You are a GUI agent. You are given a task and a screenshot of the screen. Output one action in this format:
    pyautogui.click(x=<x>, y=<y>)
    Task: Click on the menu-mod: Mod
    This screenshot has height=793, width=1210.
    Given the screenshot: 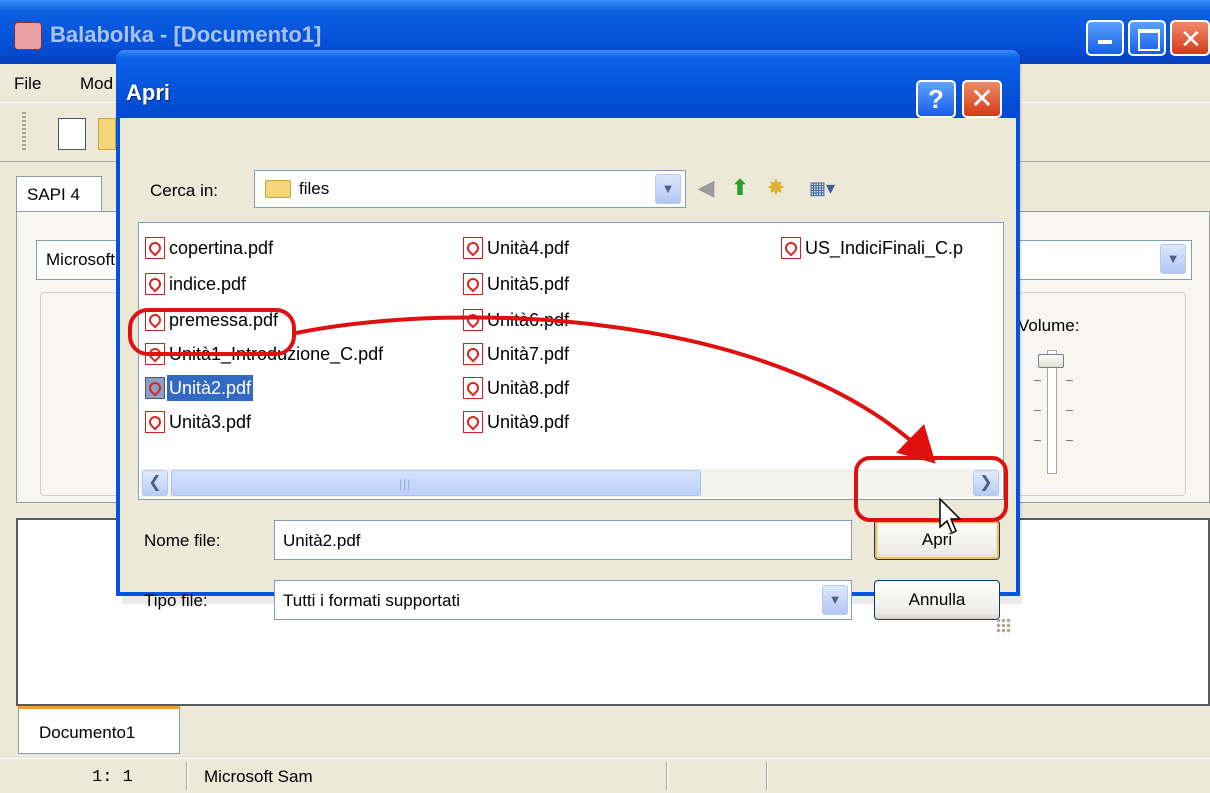 What is the action you would take?
    pyautogui.click(x=96, y=84)
    